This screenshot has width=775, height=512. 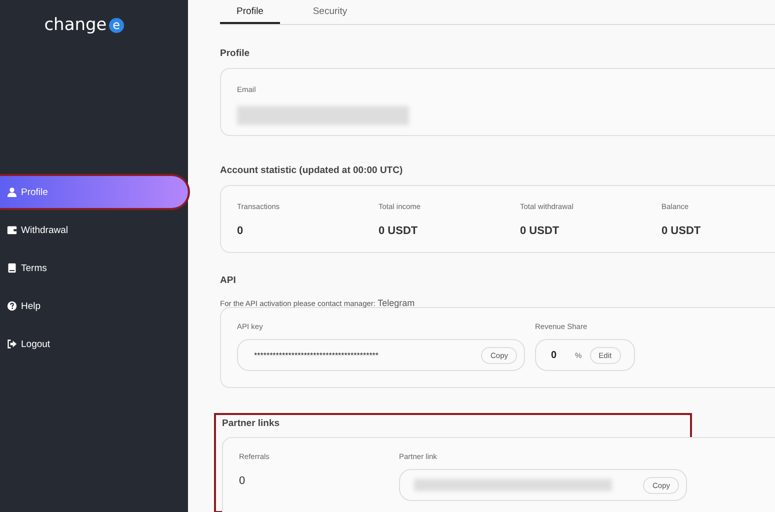 What do you see at coordinates (116, 25) in the screenshot?
I see `logo-badge: e` at bounding box center [116, 25].